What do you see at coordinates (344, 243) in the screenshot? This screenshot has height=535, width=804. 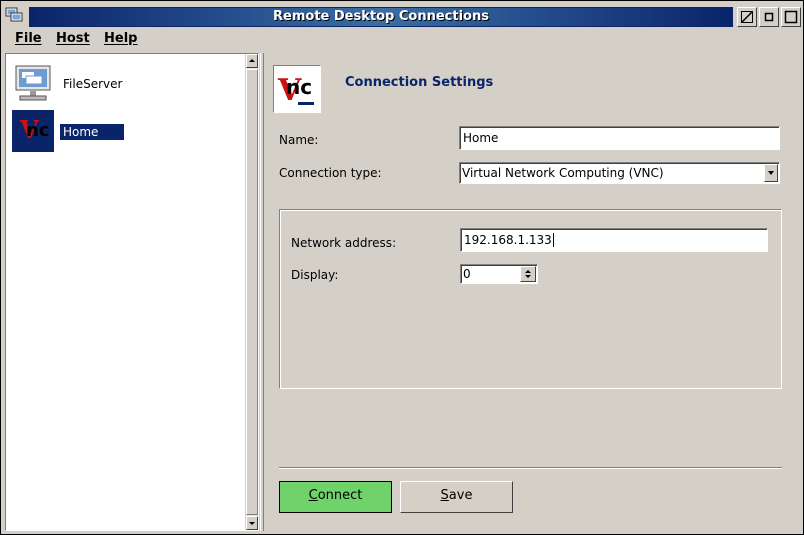 I see `network-address-label: Network address:` at bounding box center [344, 243].